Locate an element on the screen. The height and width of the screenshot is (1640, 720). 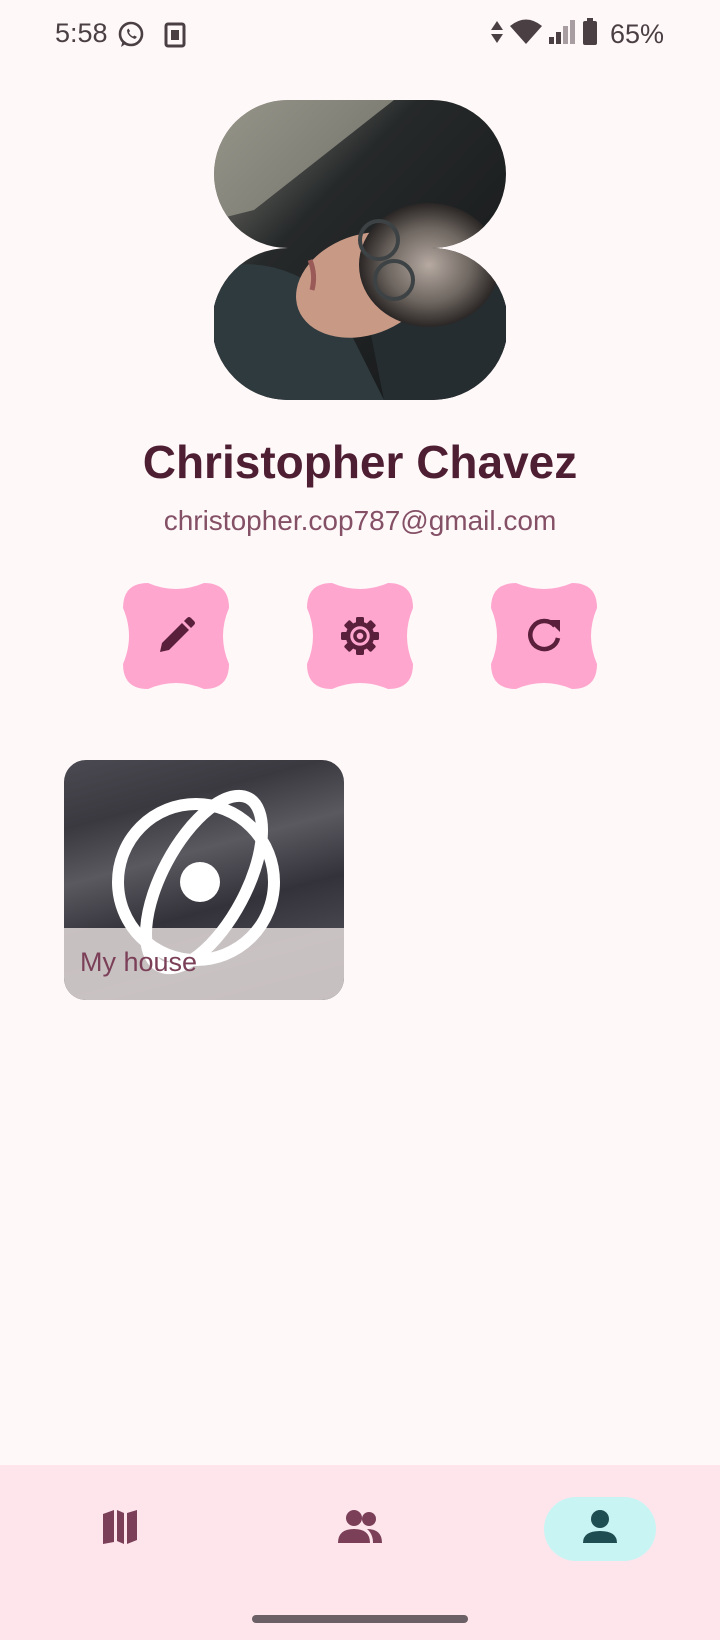
sim-card-icon is located at coordinates (175, 37).